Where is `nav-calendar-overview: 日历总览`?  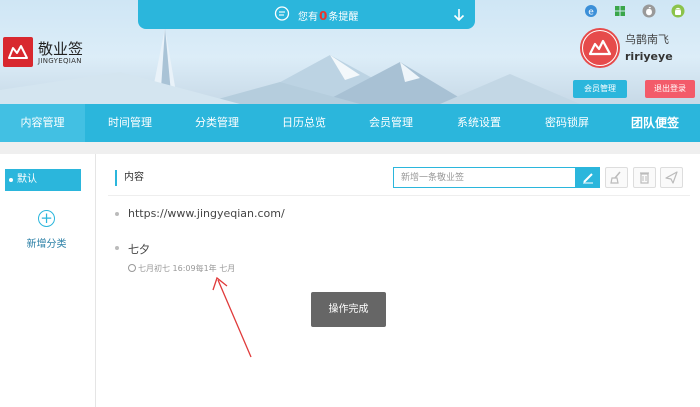 nav-calendar-overview: 日历总览 is located at coordinates (304, 123).